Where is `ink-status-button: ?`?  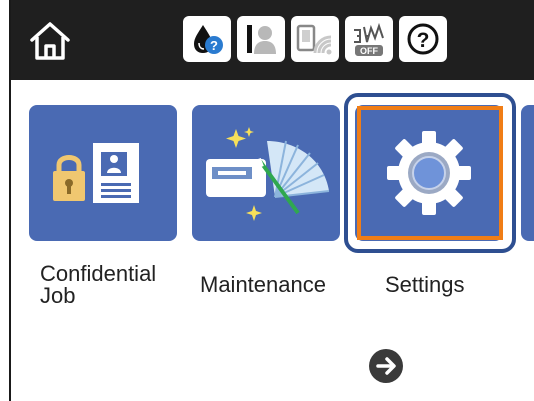 ink-status-button: ? is located at coordinates (207, 39).